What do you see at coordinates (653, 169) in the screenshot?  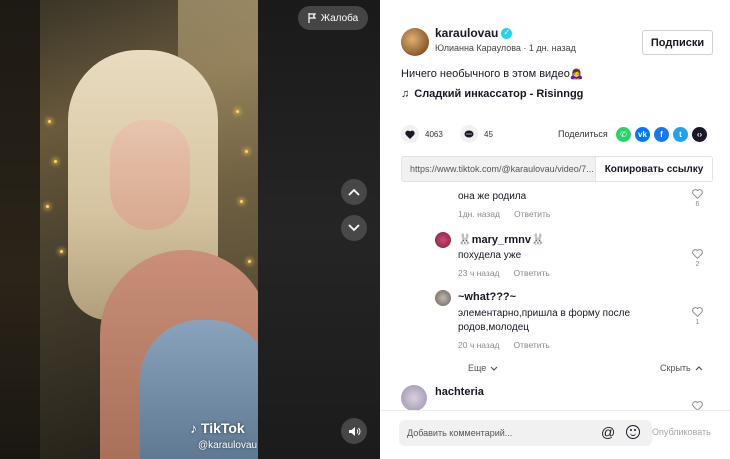 I see `copy-link-button: Копировать ссылку` at bounding box center [653, 169].